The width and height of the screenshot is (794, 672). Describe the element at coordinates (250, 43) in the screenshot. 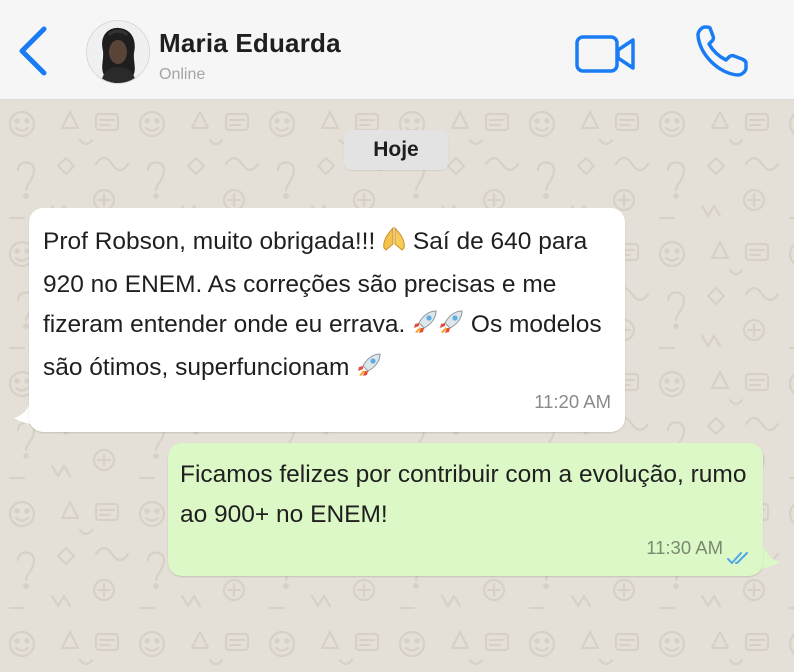

I see `contact-name: Maria Eduarda` at that location.